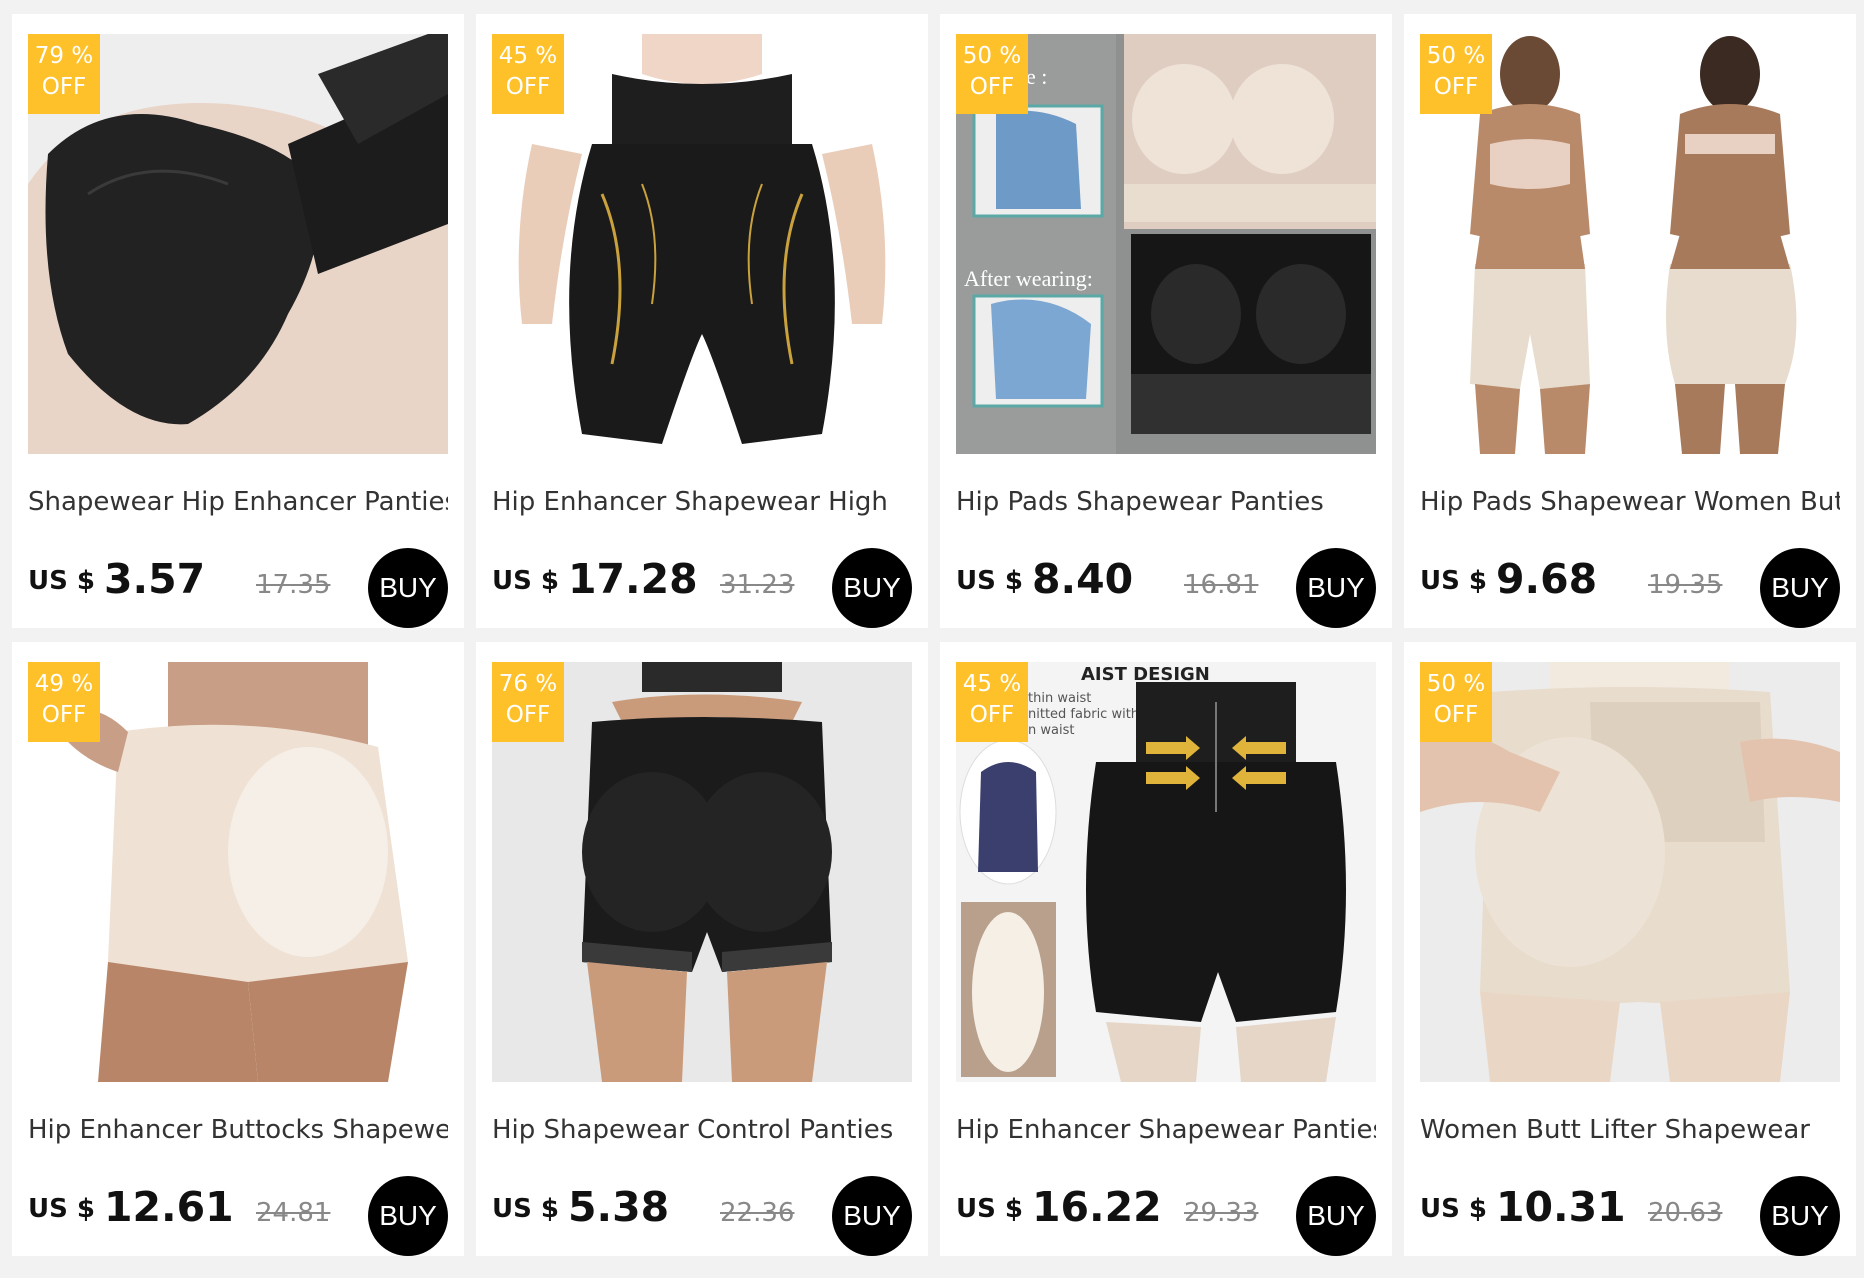 The height and width of the screenshot is (1278, 1864). I want to click on original-price: 22.36, so click(757, 1213).